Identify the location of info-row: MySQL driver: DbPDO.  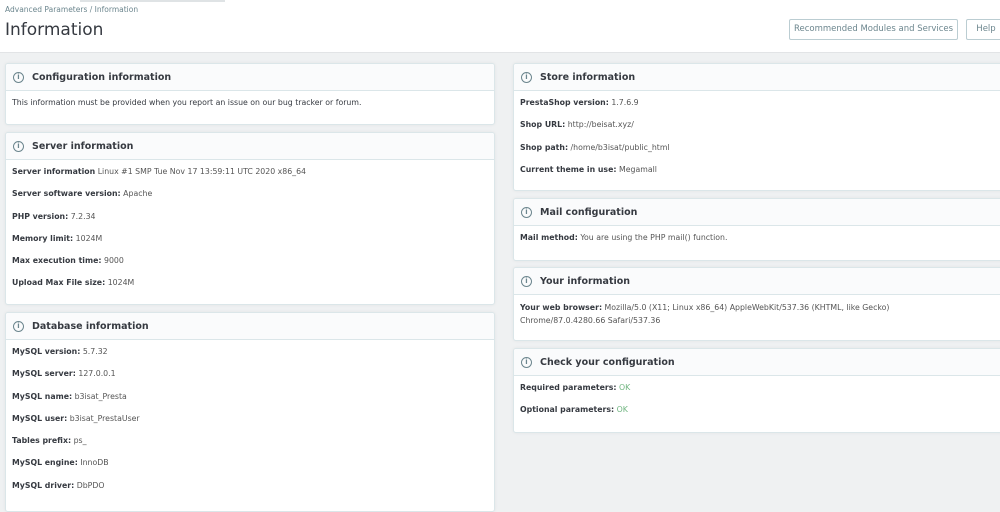
(250, 492).